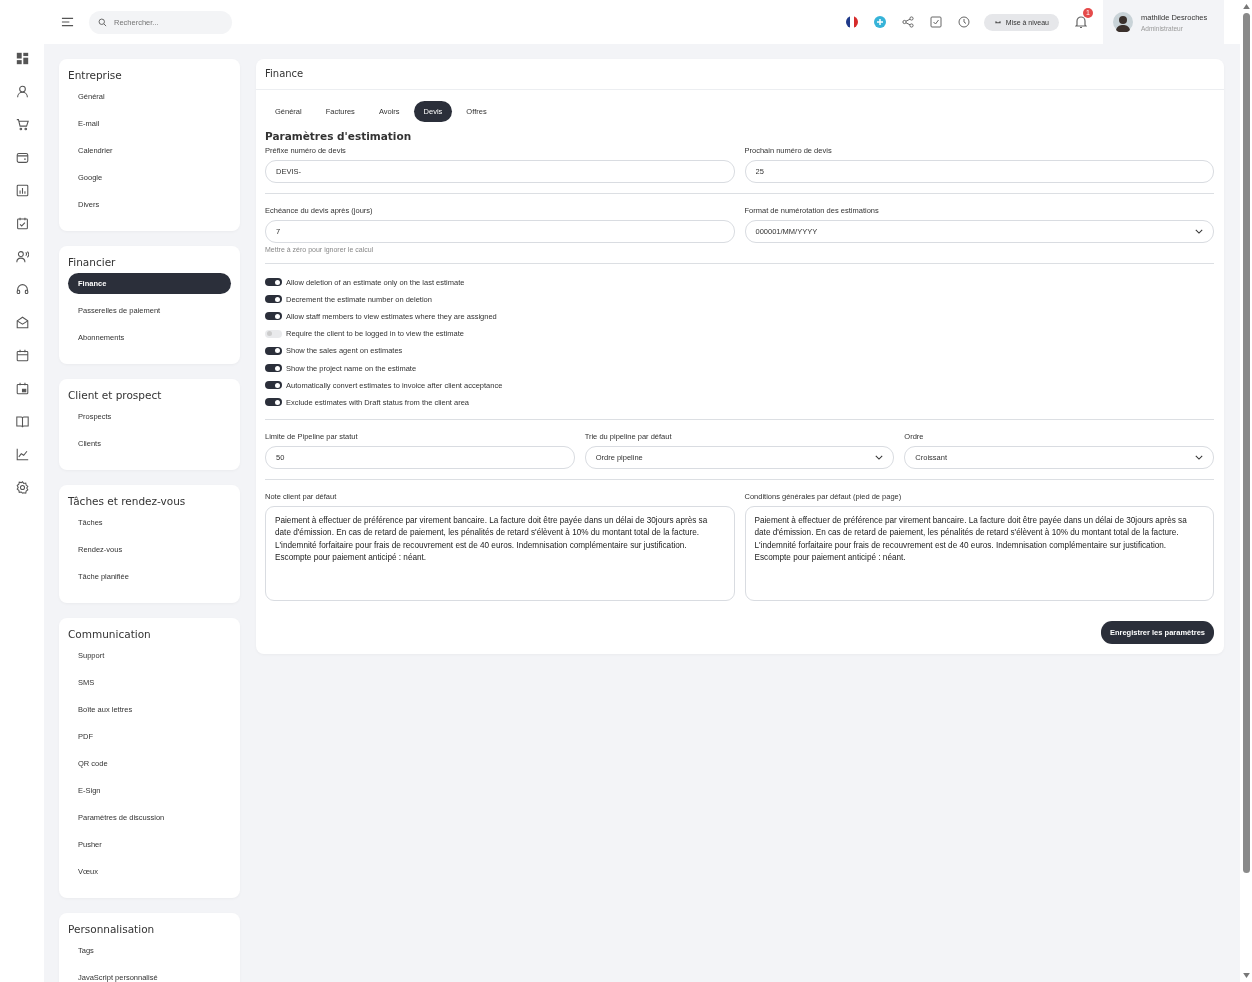  Describe the element at coordinates (1246, 975) in the screenshot. I see `scroll-down-icon` at that location.